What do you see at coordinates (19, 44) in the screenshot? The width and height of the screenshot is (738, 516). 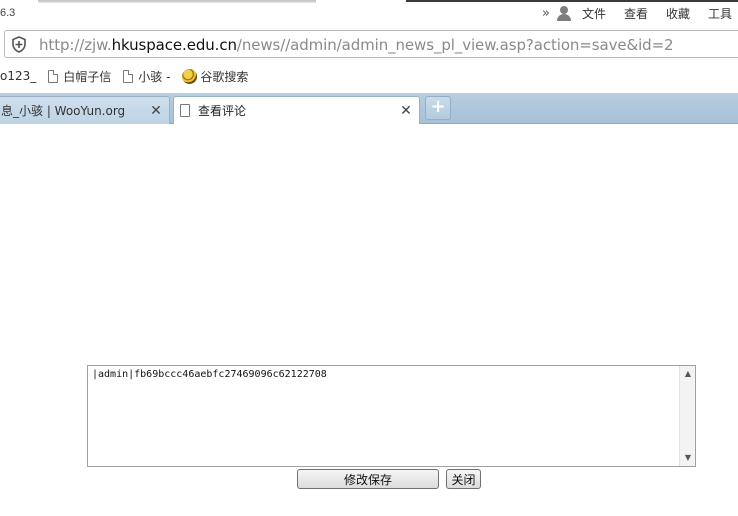 I see `shield-icon` at bounding box center [19, 44].